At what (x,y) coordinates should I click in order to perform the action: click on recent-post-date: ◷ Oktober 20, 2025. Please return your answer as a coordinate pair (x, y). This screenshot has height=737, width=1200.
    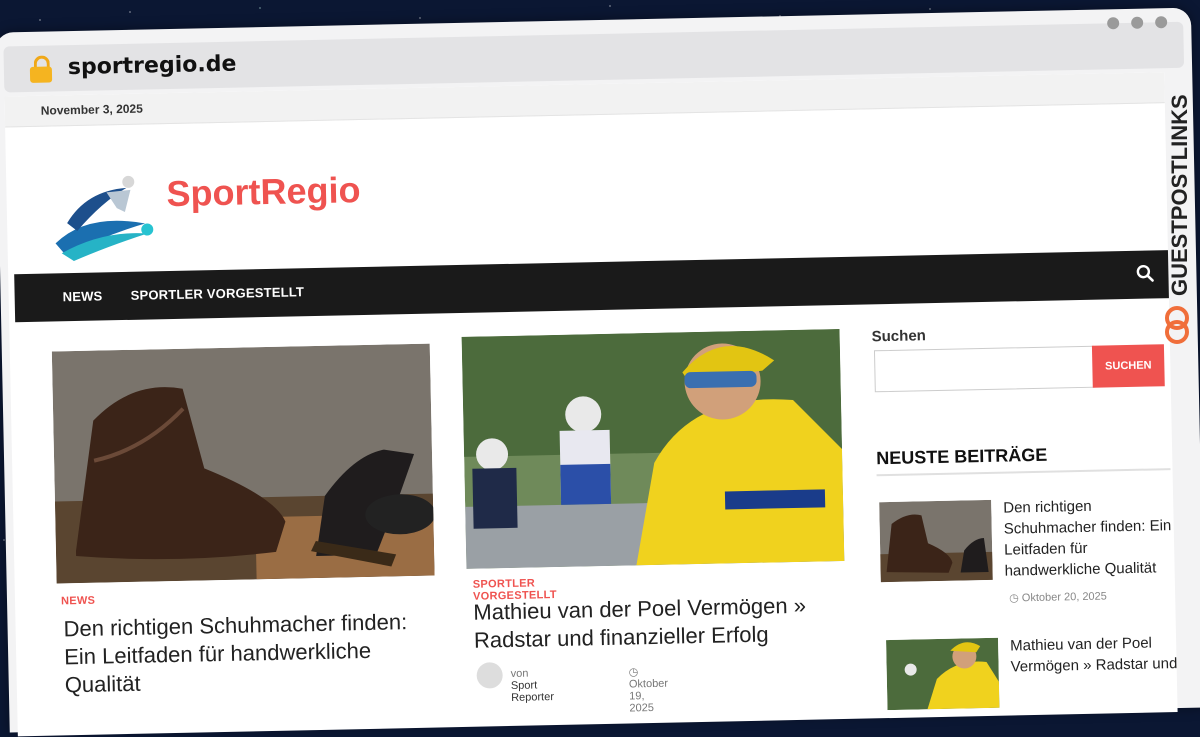
    Looking at the image, I should click on (1058, 596).